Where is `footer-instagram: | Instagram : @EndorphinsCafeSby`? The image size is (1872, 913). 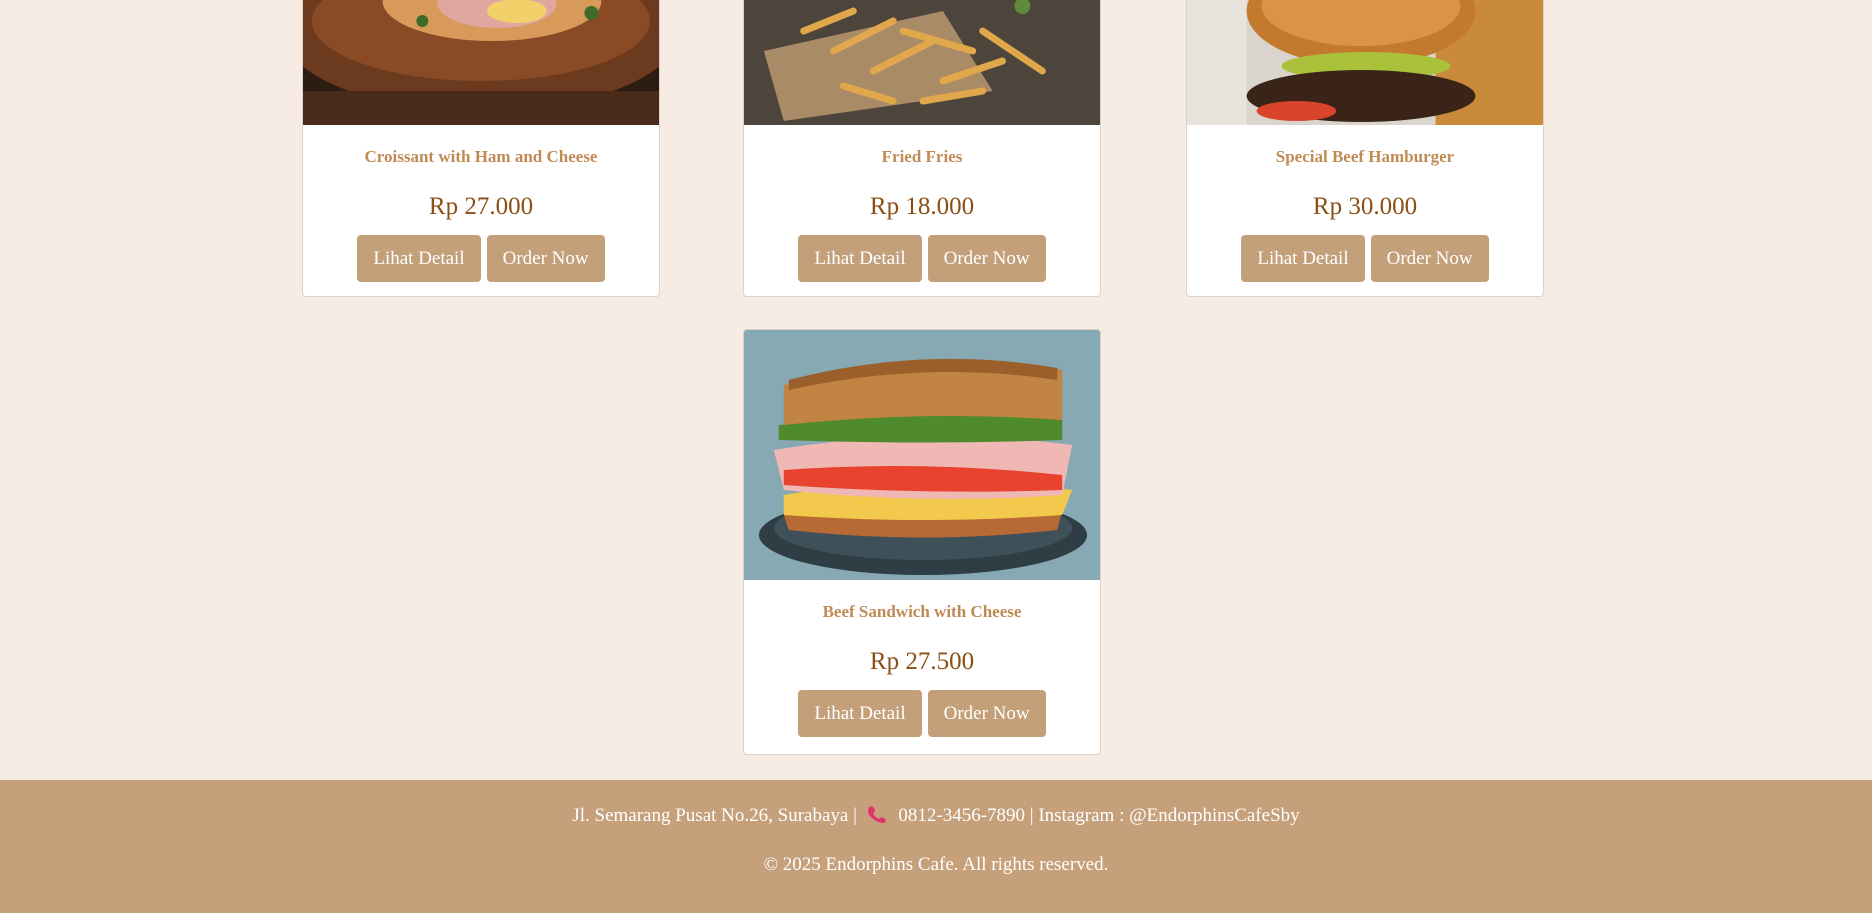 footer-instagram: | Instagram : @EndorphinsCafeSby is located at coordinates (1164, 815).